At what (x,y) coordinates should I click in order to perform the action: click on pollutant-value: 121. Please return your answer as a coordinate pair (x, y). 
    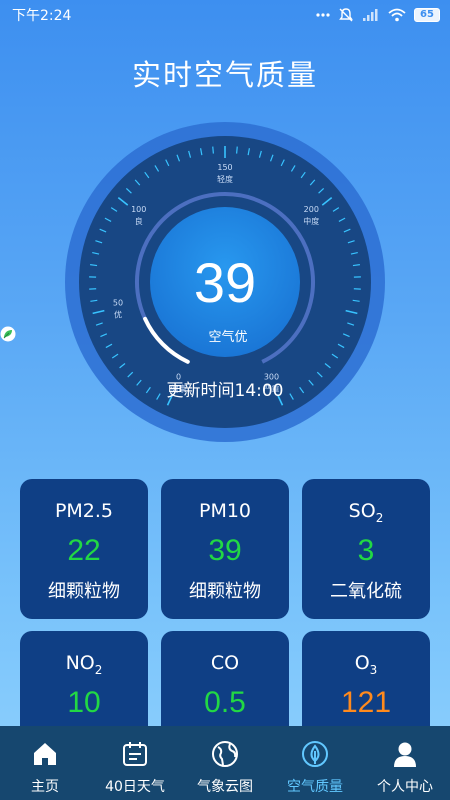
    Looking at the image, I should click on (366, 702).